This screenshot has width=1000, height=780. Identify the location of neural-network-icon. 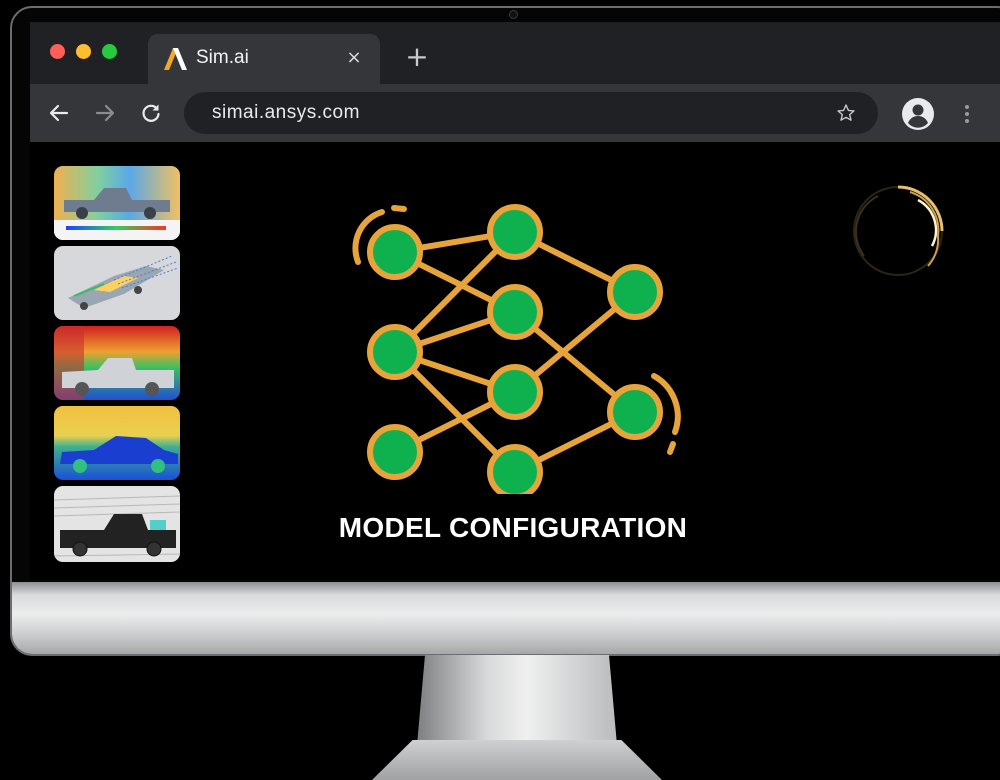
(516, 349).